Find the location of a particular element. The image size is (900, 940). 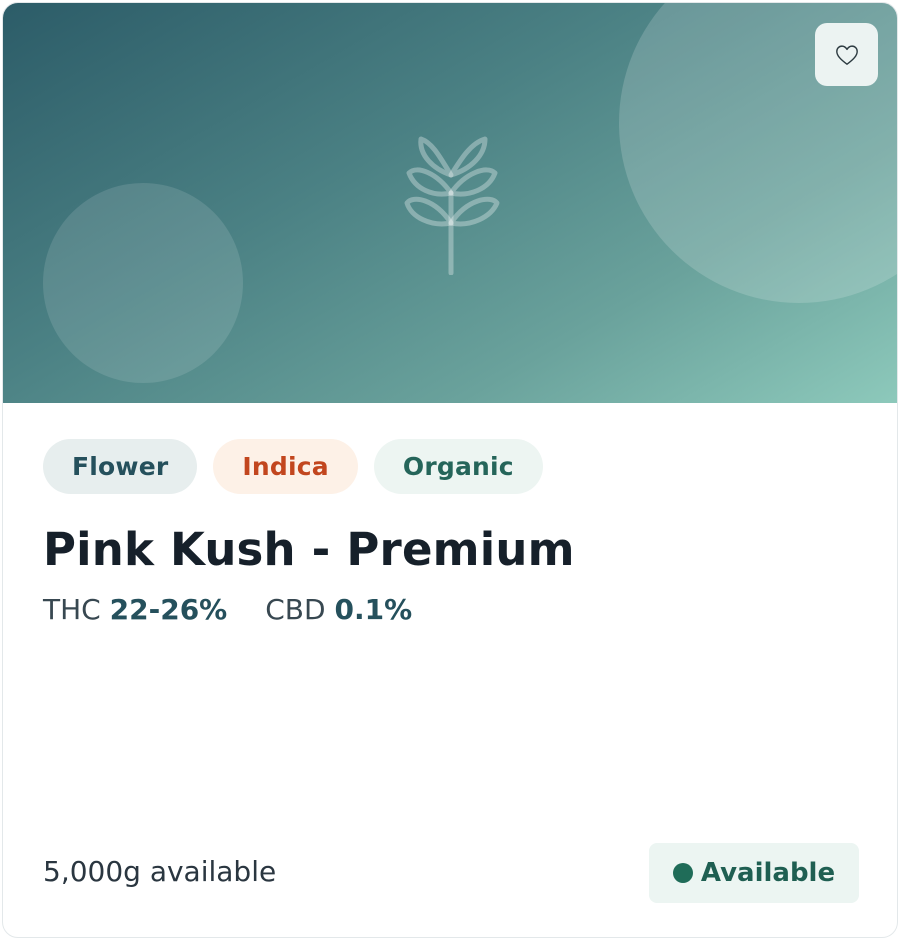

plant-icon is located at coordinates (452, 205).